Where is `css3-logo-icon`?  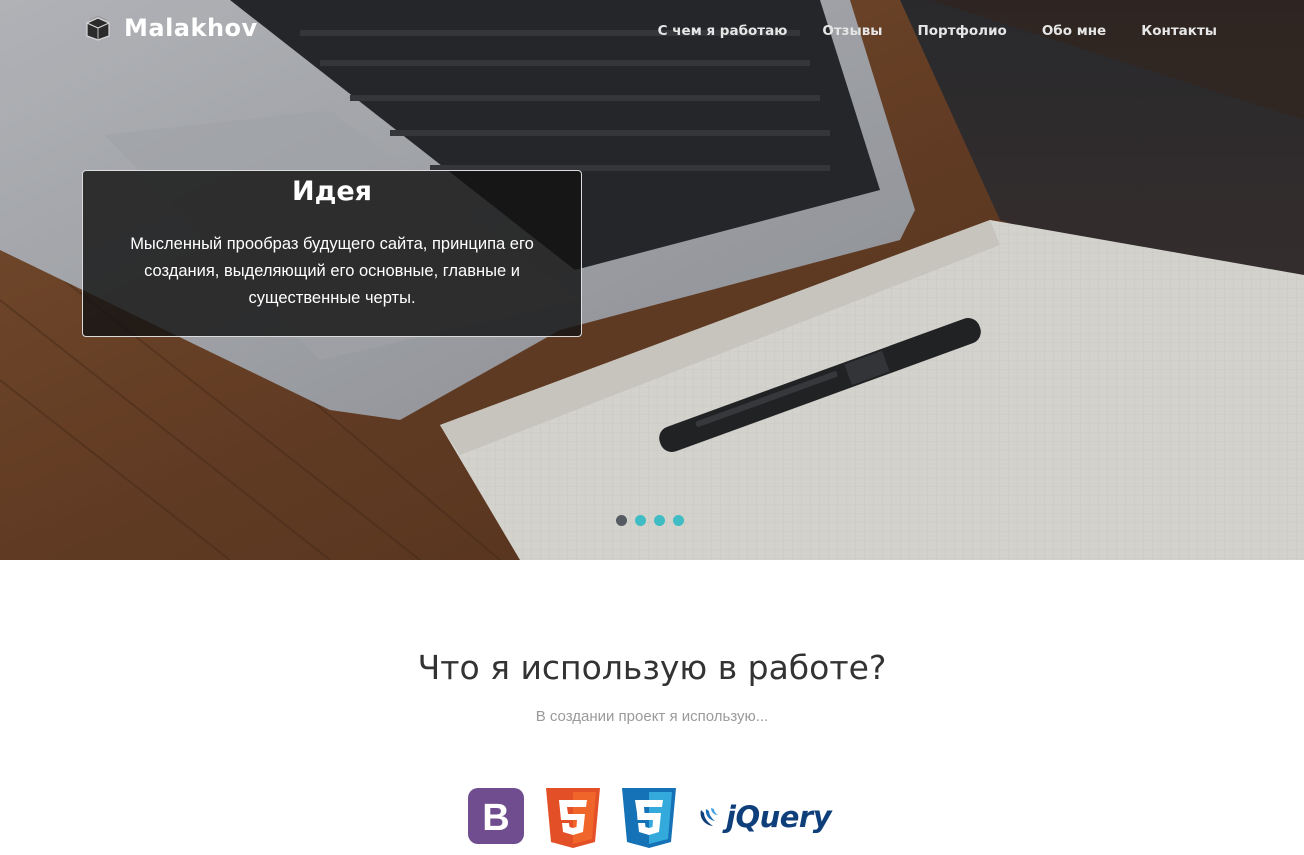
css3-logo-icon is located at coordinates (649, 818).